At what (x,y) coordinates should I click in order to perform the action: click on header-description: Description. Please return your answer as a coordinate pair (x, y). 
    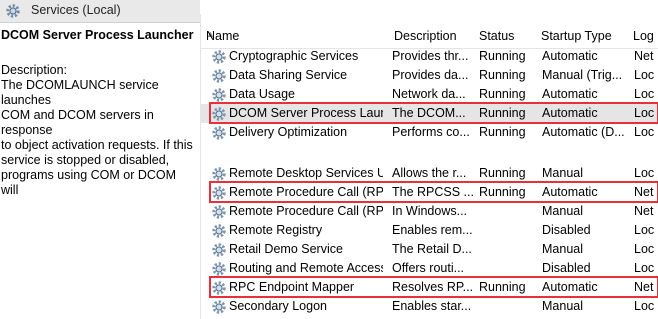
    Looking at the image, I should click on (432, 36).